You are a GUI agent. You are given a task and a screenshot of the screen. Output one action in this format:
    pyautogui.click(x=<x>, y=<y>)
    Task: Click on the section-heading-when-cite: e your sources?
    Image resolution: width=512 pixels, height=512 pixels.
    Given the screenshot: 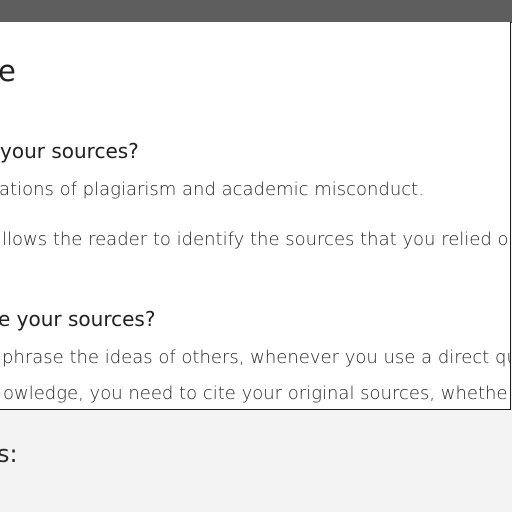 What is the action you would take?
    pyautogui.click(x=78, y=319)
    